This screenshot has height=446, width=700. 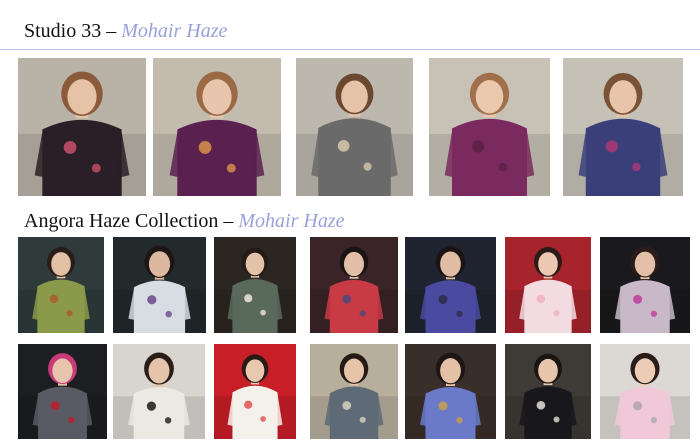 I want to click on angora-section-heading: Angora Haze Collection – Mohair Haze, so click(x=184, y=221).